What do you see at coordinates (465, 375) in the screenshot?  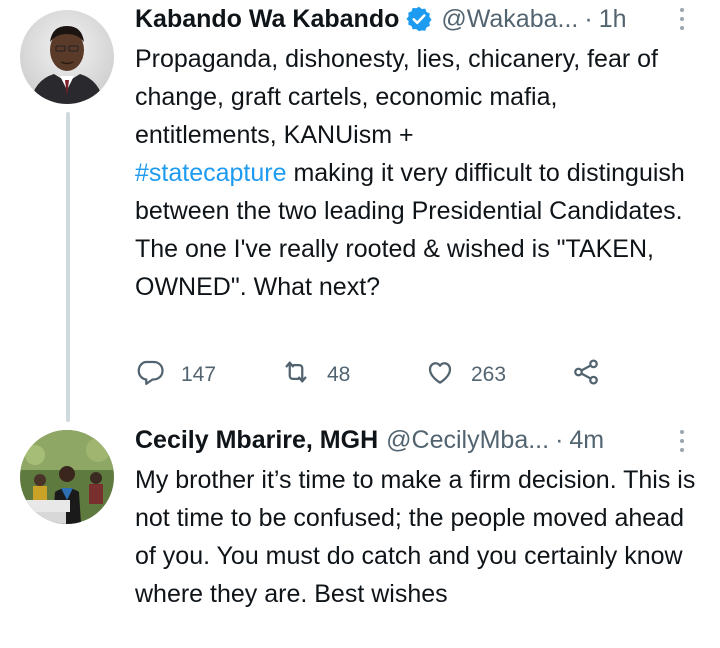 I see `like-button: 263` at bounding box center [465, 375].